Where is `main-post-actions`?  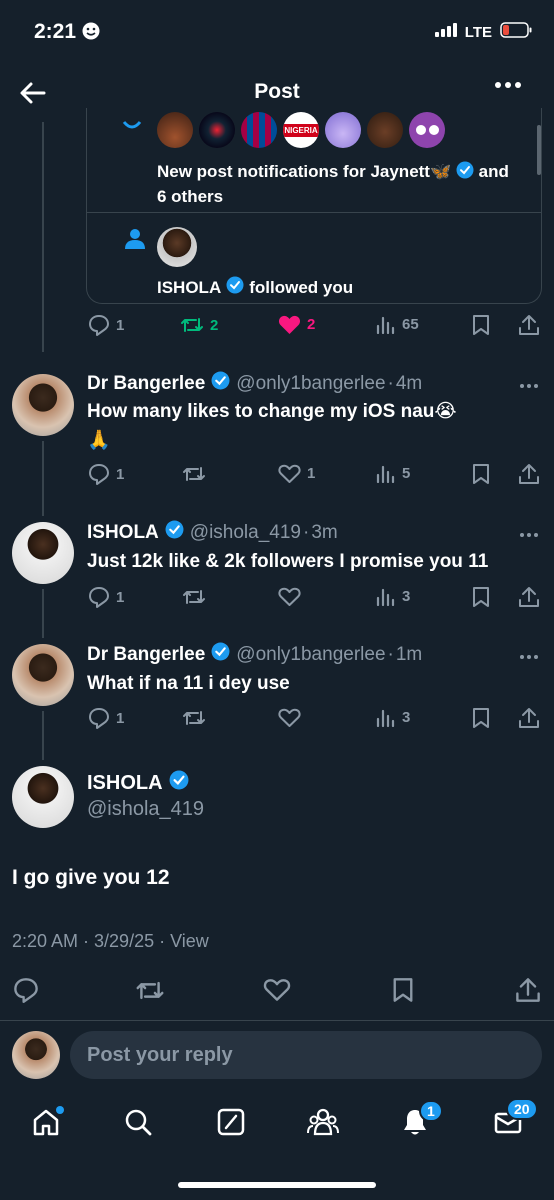 main-post-actions is located at coordinates (277, 990).